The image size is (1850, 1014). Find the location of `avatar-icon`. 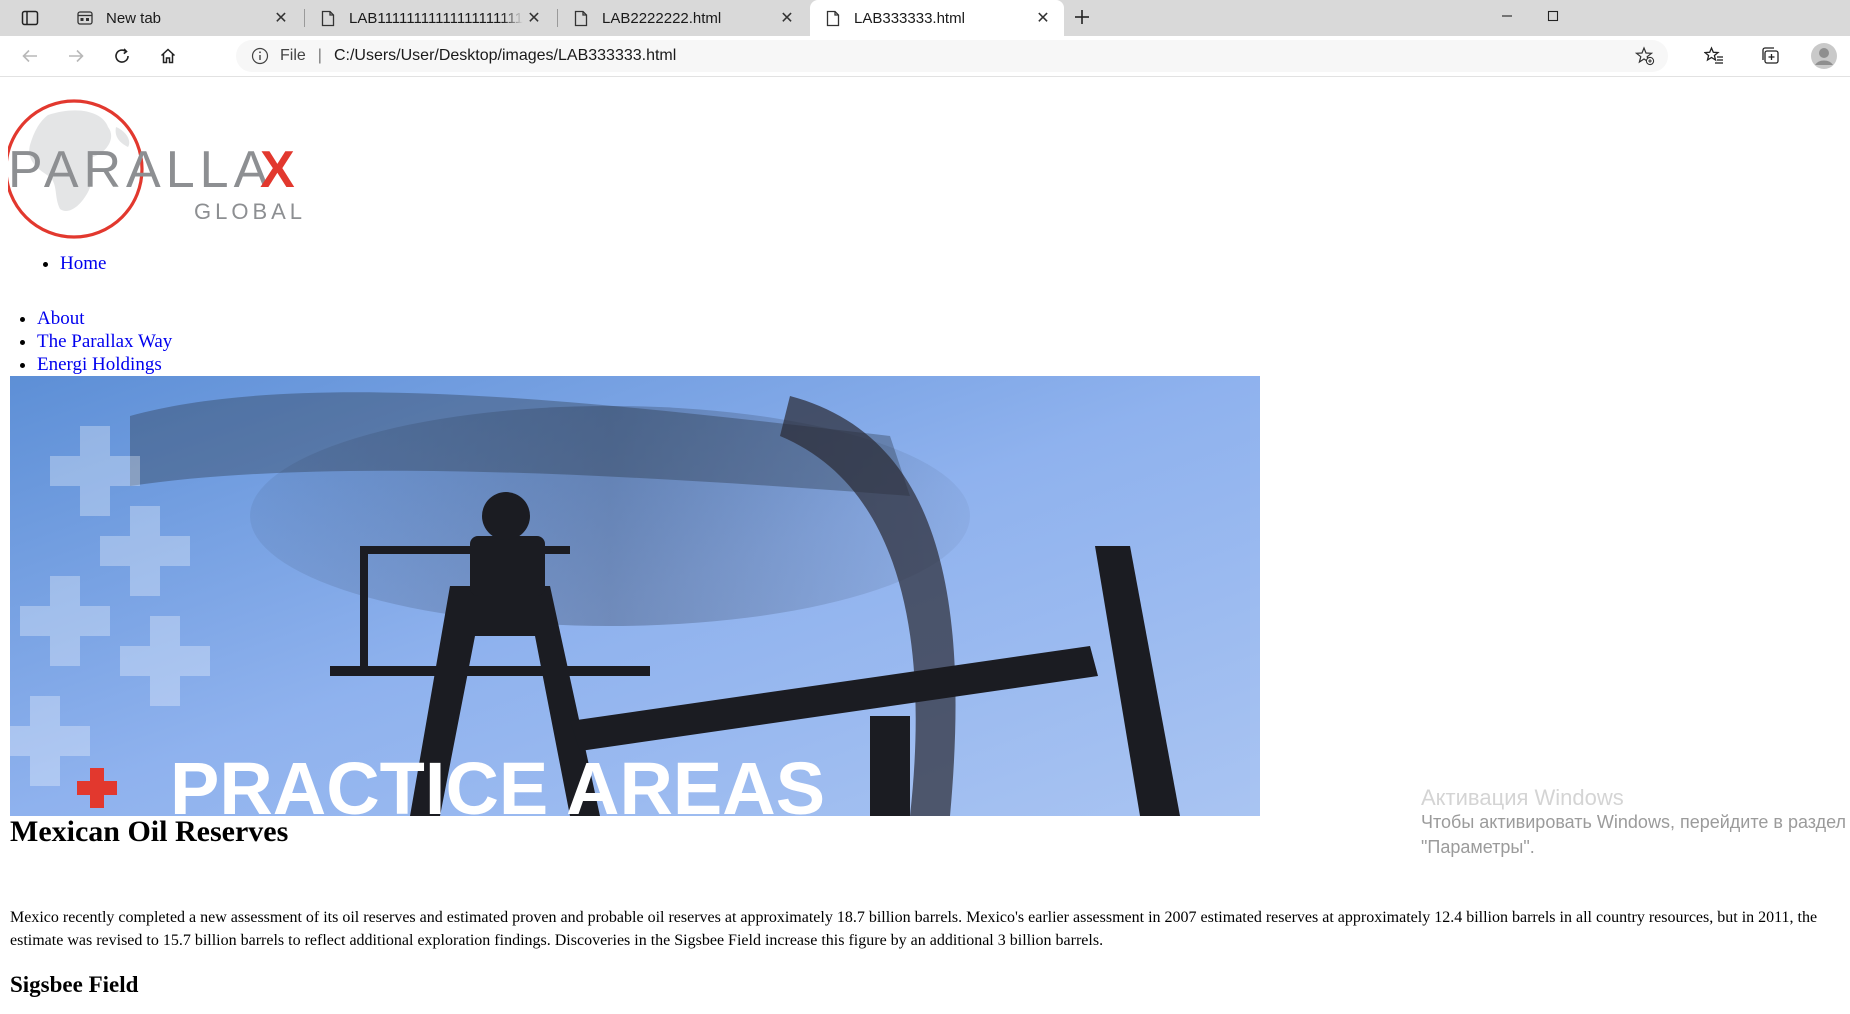

avatar-icon is located at coordinates (1824, 56).